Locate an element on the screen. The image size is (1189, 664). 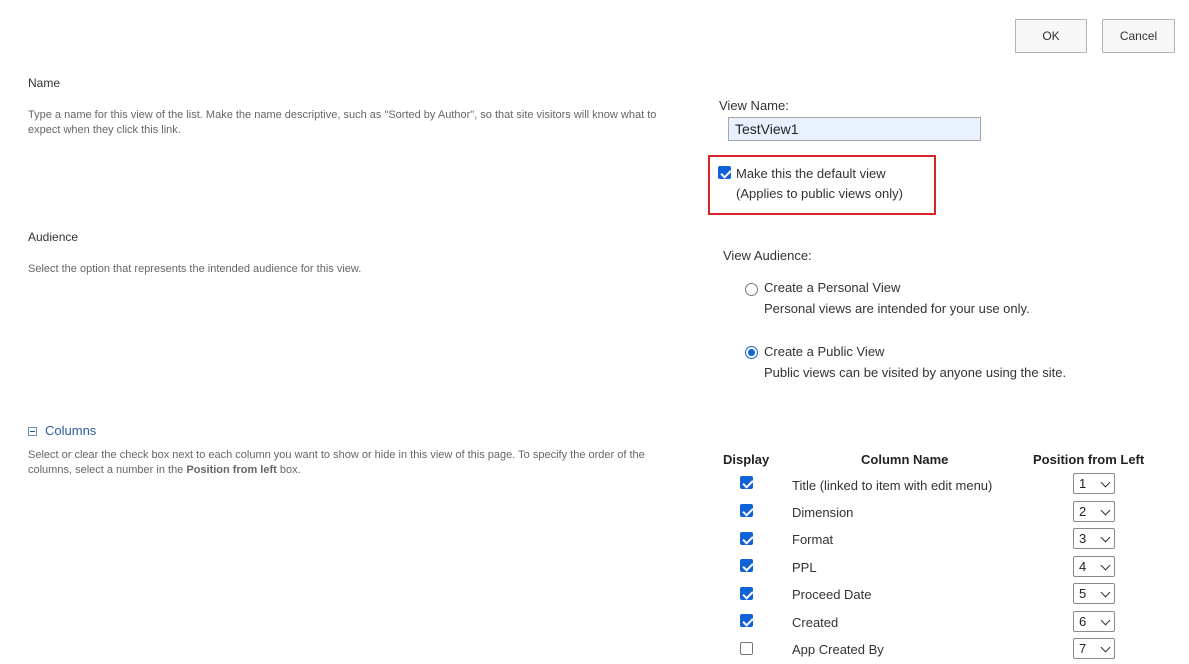
column-name: Format is located at coordinates (813, 539).